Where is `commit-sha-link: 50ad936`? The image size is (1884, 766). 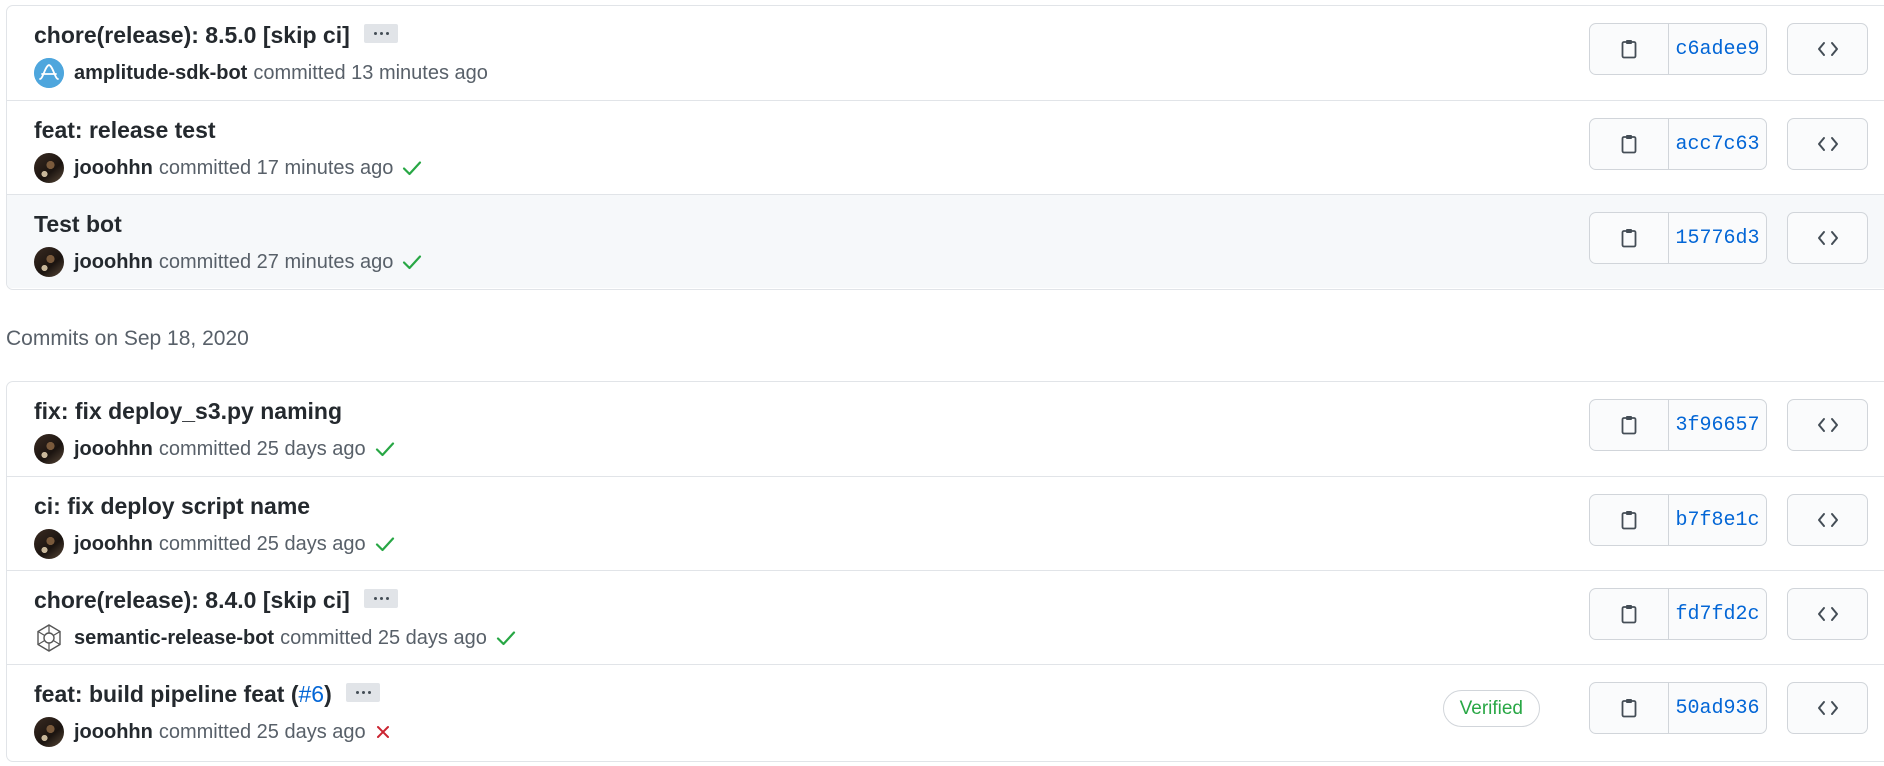
commit-sha-link: 50ad936 is located at coordinates (1717, 708).